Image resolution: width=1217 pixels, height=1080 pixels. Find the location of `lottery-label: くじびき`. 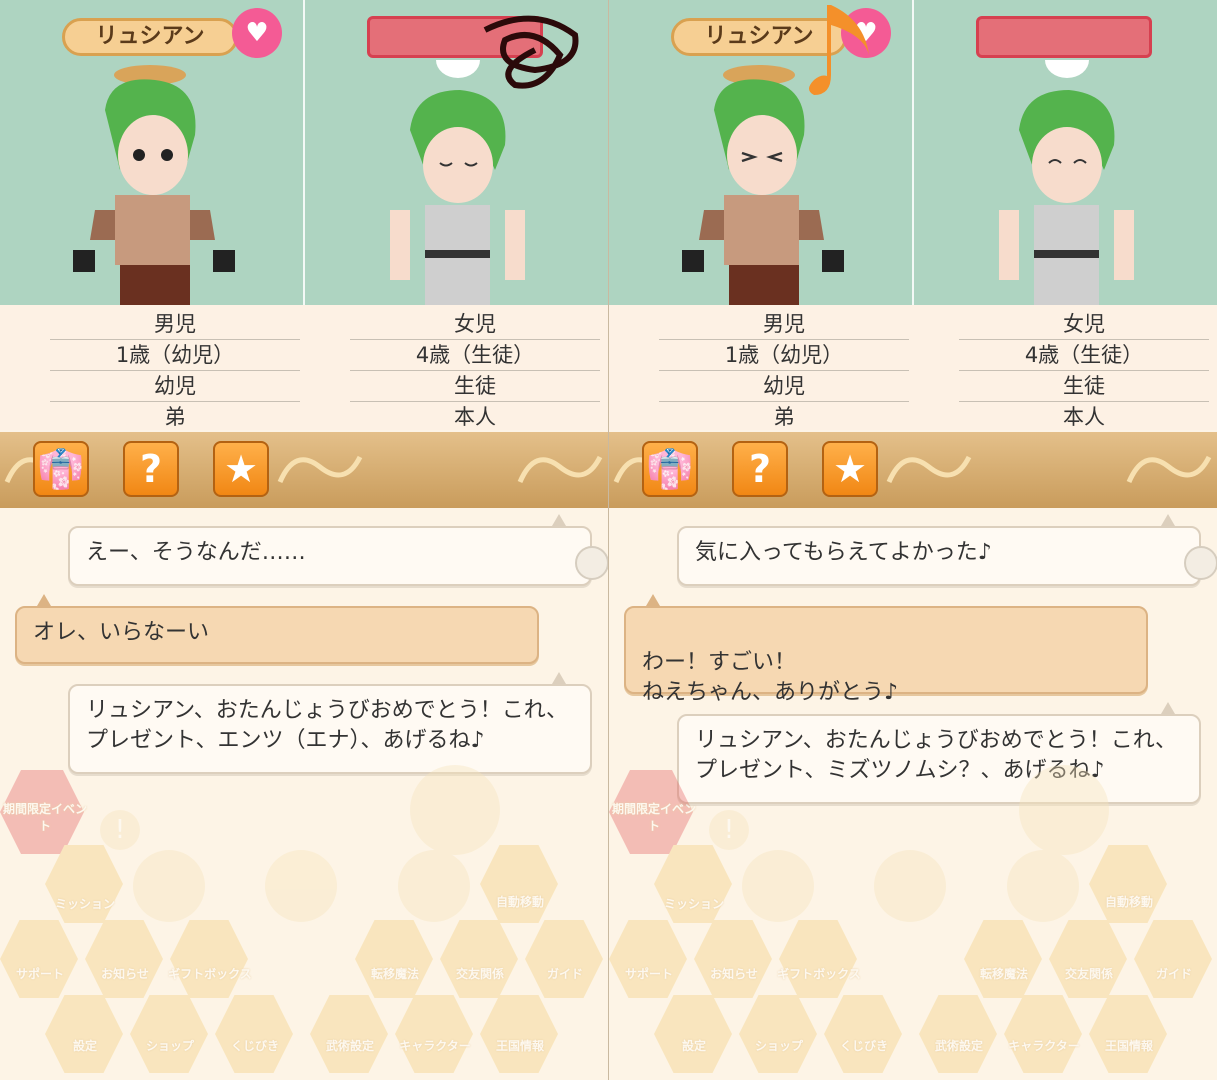

lottery-label: くじびき is located at coordinates (254, 1046).